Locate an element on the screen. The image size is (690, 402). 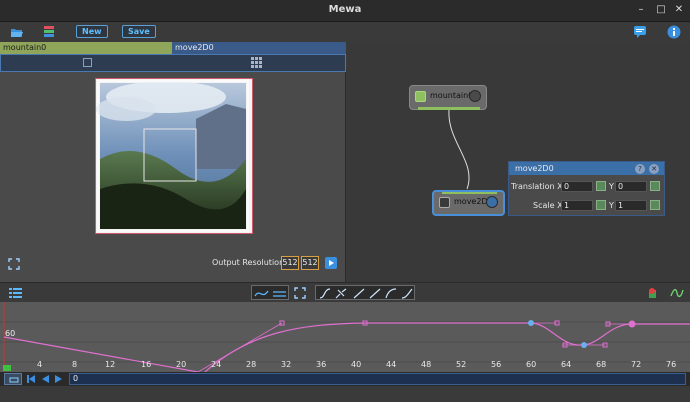
maximize-icon: □ is located at coordinates (661, 10).